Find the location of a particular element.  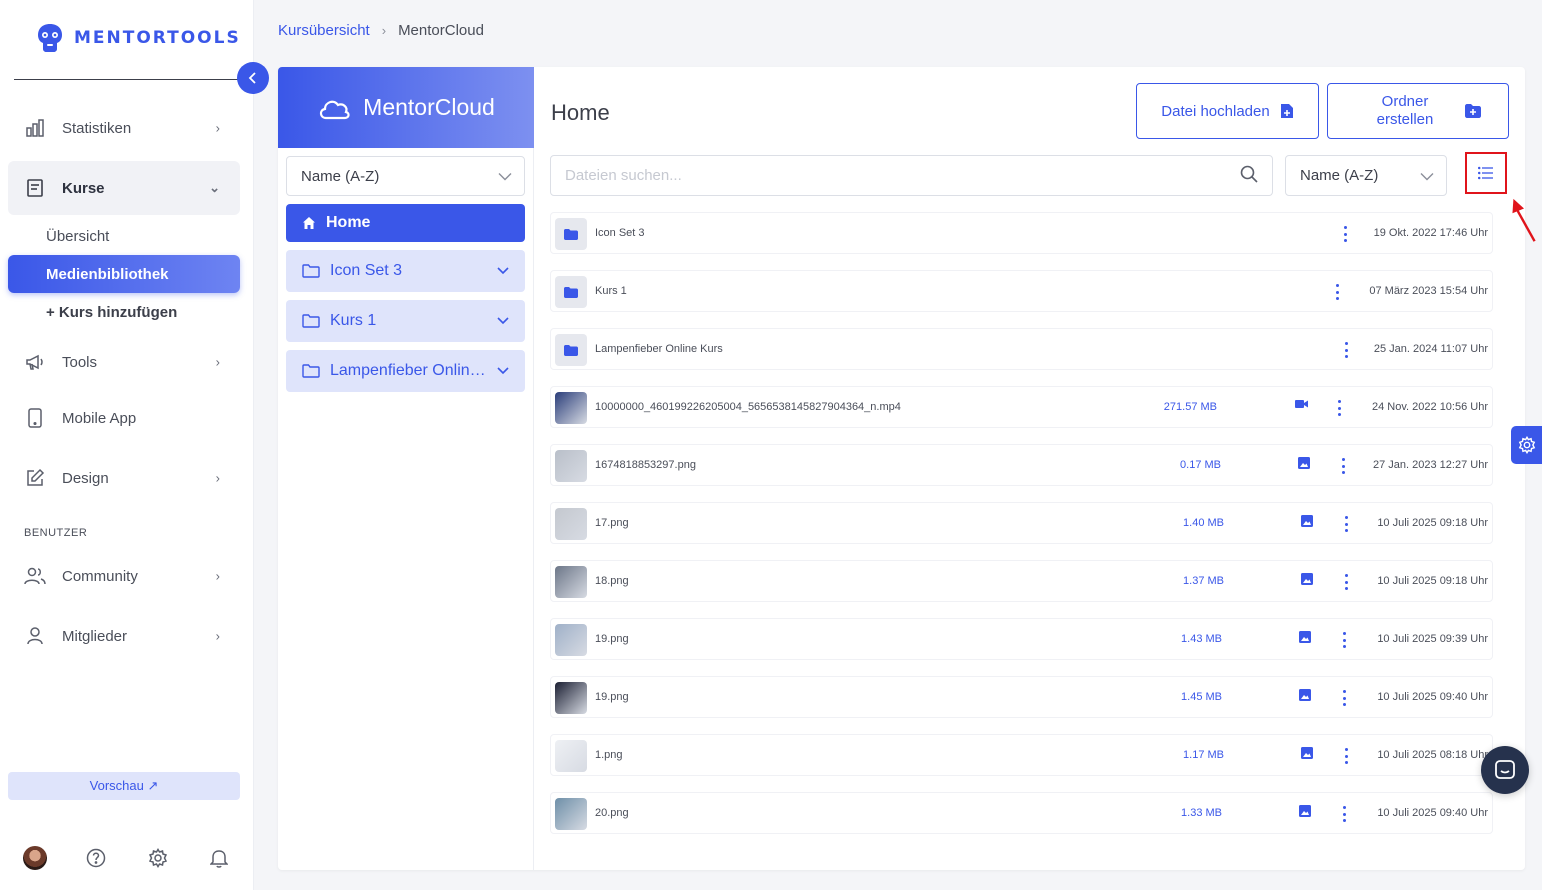

sidebar-item-tools: Tools › is located at coordinates (124, 362).